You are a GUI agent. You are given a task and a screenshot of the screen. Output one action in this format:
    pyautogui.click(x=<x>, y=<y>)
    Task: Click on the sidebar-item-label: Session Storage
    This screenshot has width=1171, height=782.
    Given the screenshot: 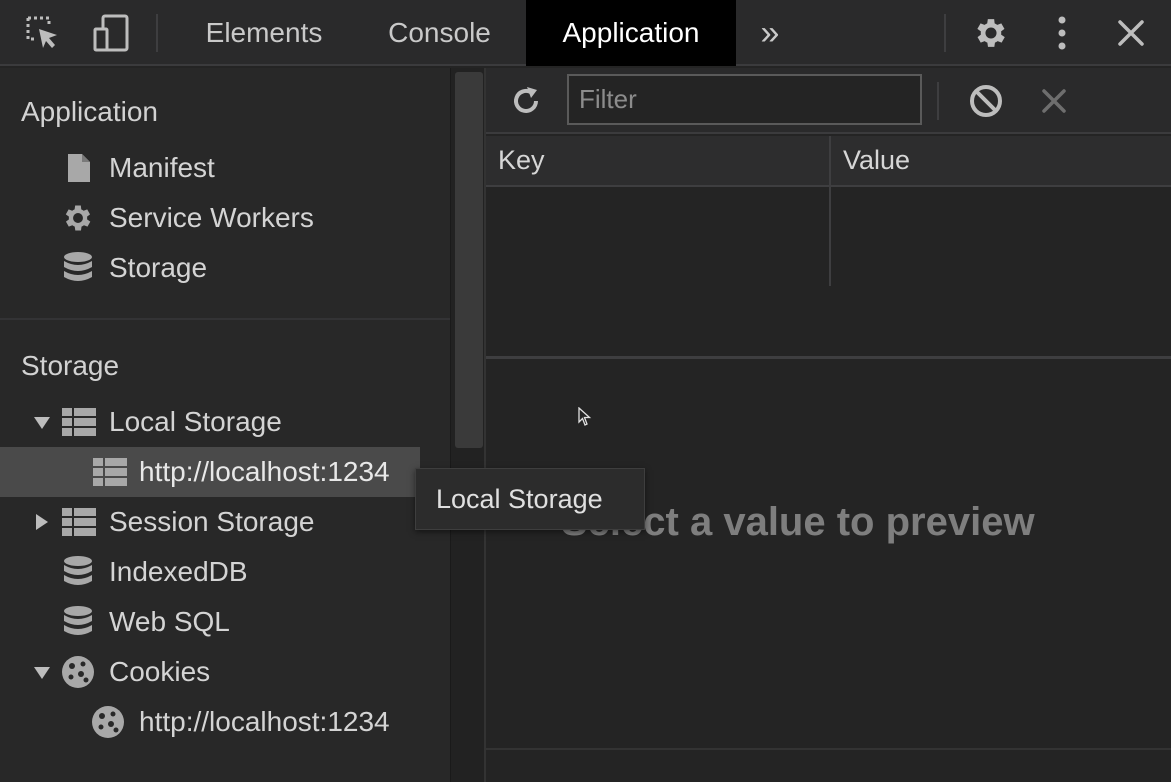 What is the action you would take?
    pyautogui.click(x=212, y=521)
    